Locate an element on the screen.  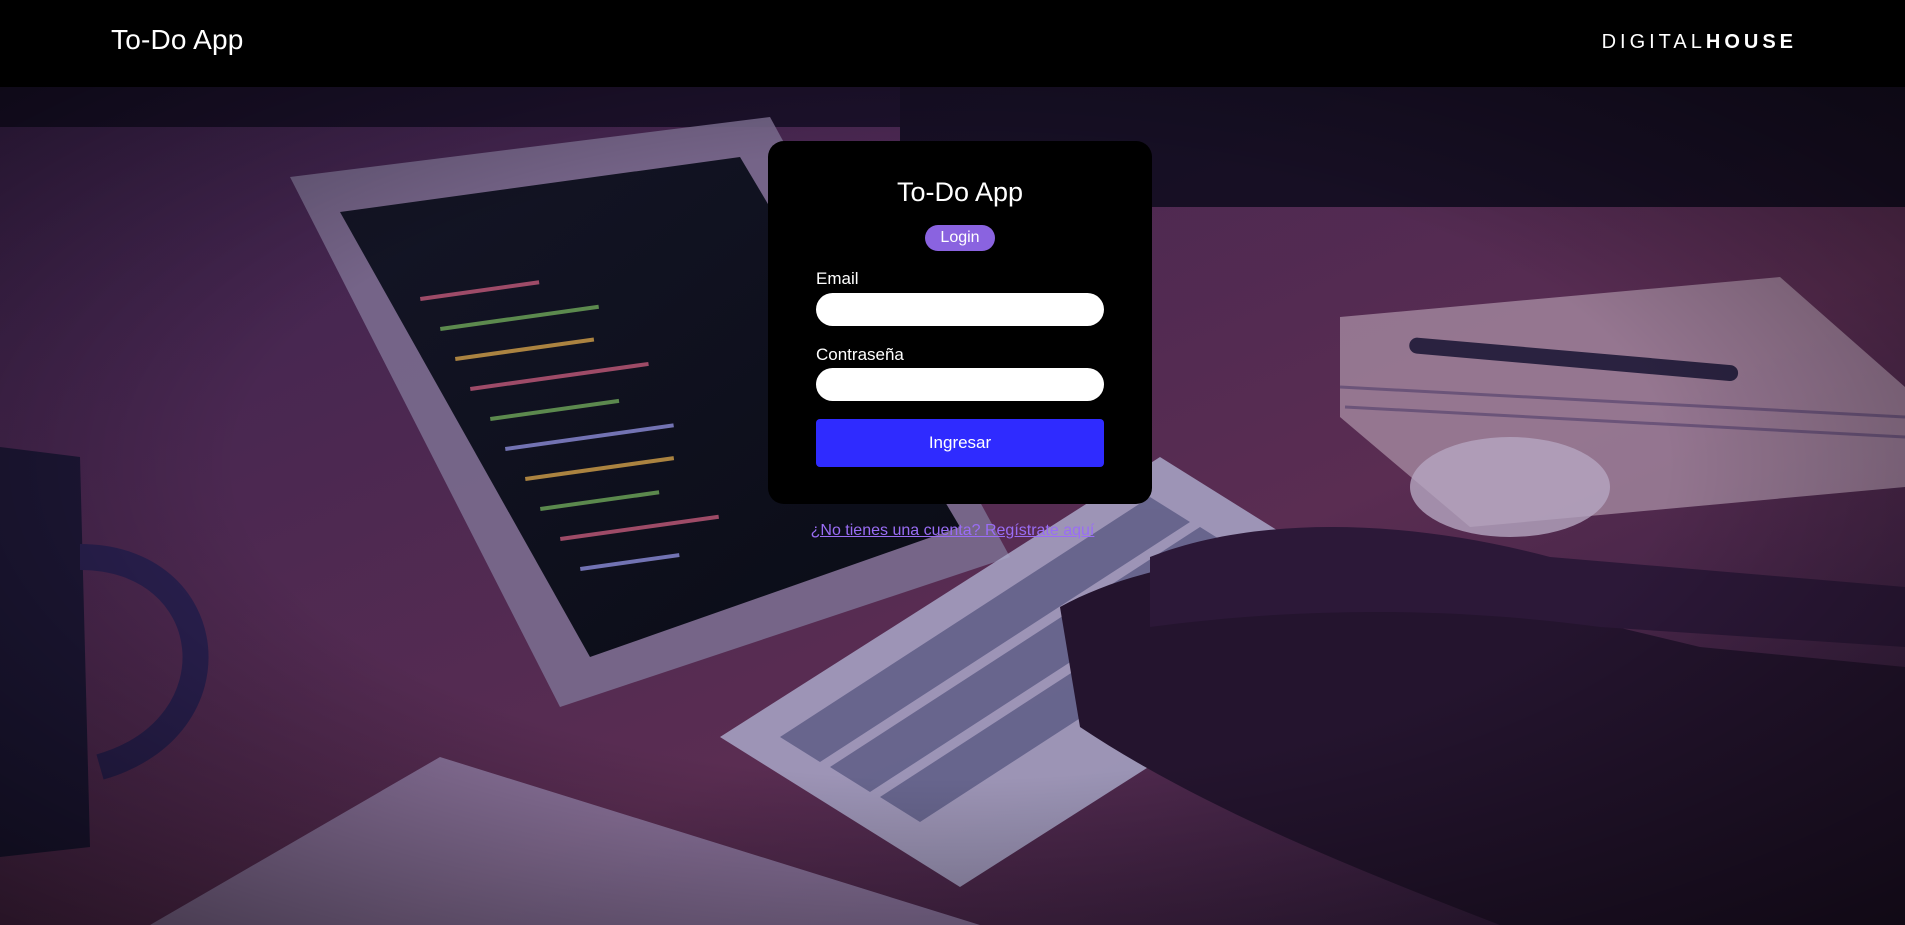
submit-button: Ingresar is located at coordinates (960, 443).